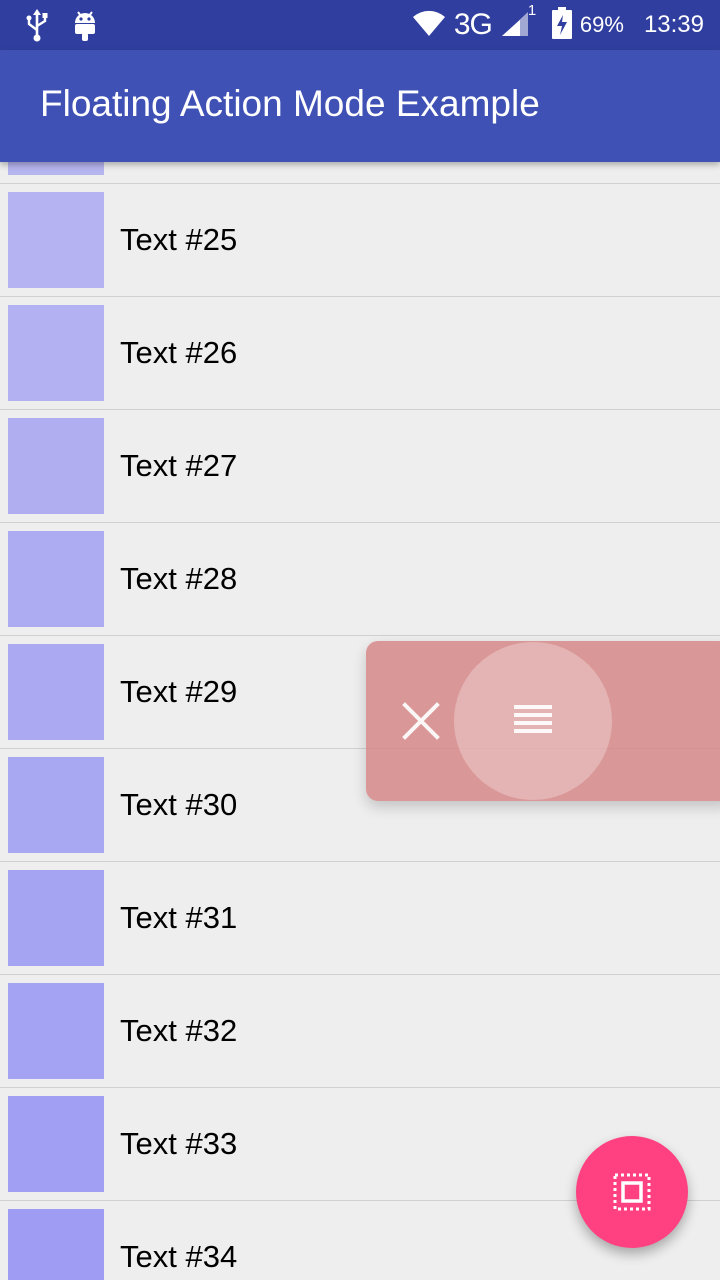 This screenshot has width=720, height=1280. What do you see at coordinates (421, 726) in the screenshot?
I see `close-icon` at bounding box center [421, 726].